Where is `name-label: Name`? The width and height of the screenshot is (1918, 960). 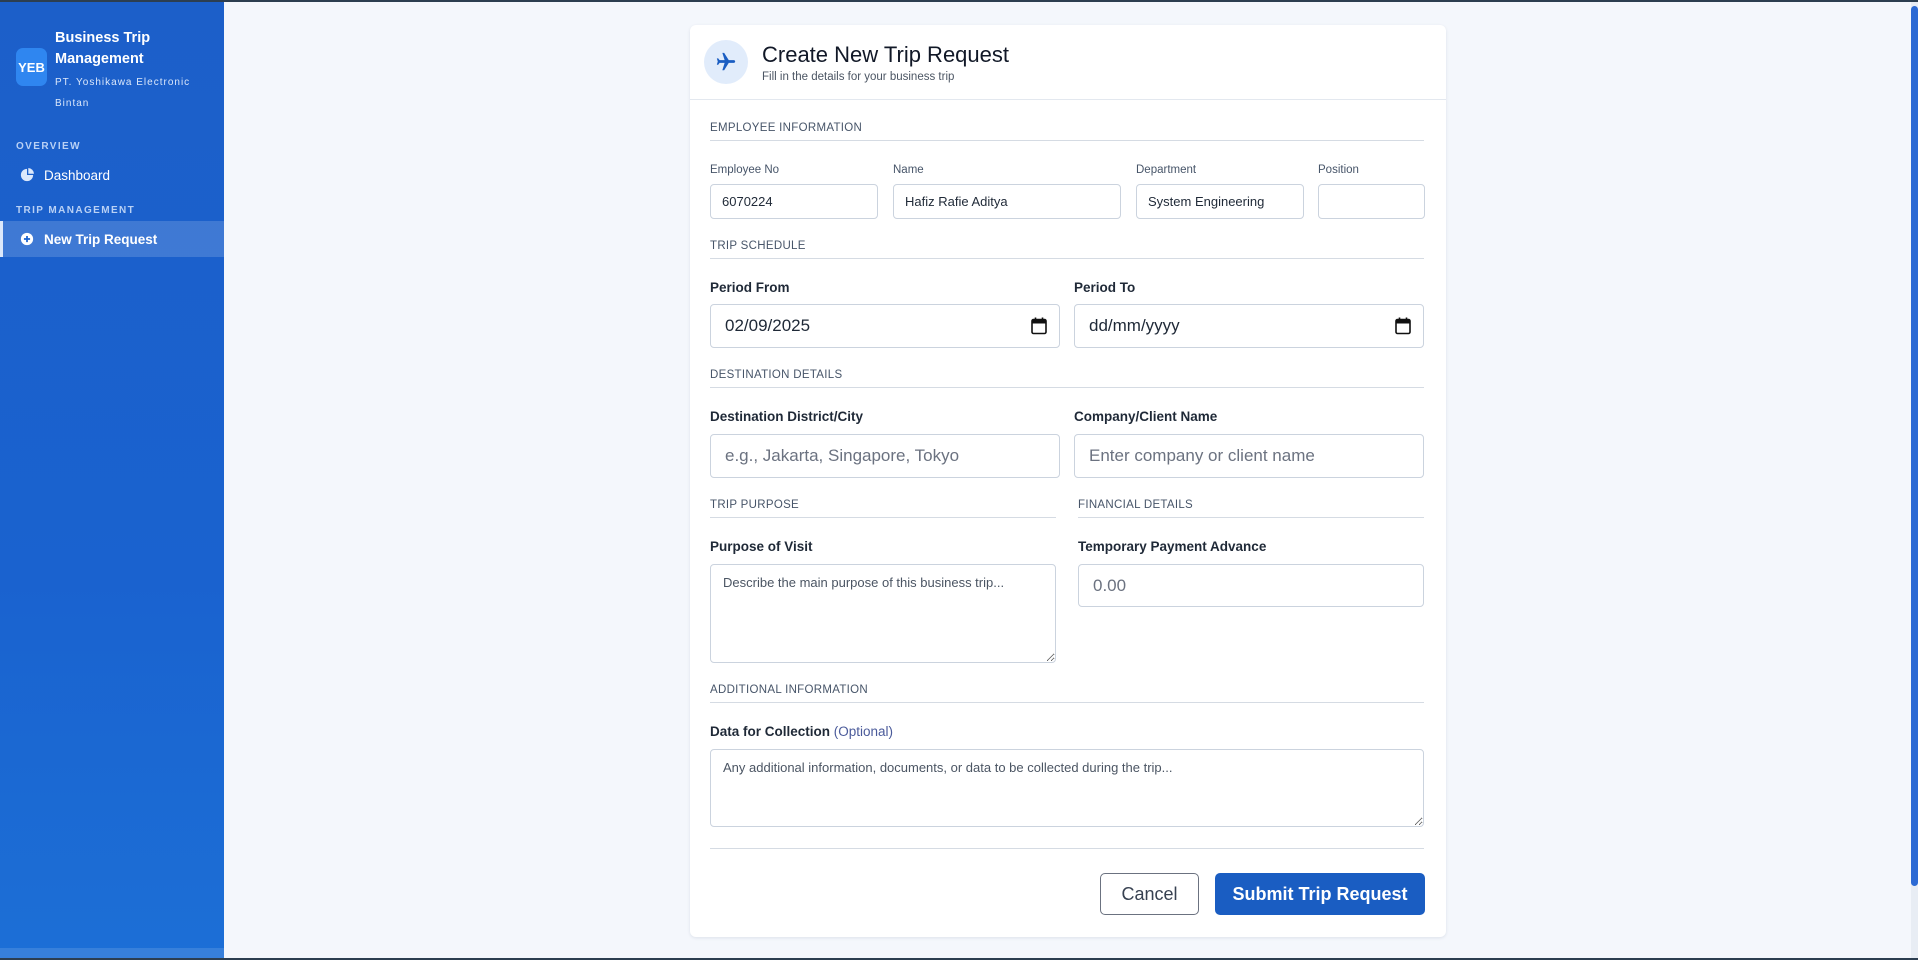 name-label: Name is located at coordinates (908, 170).